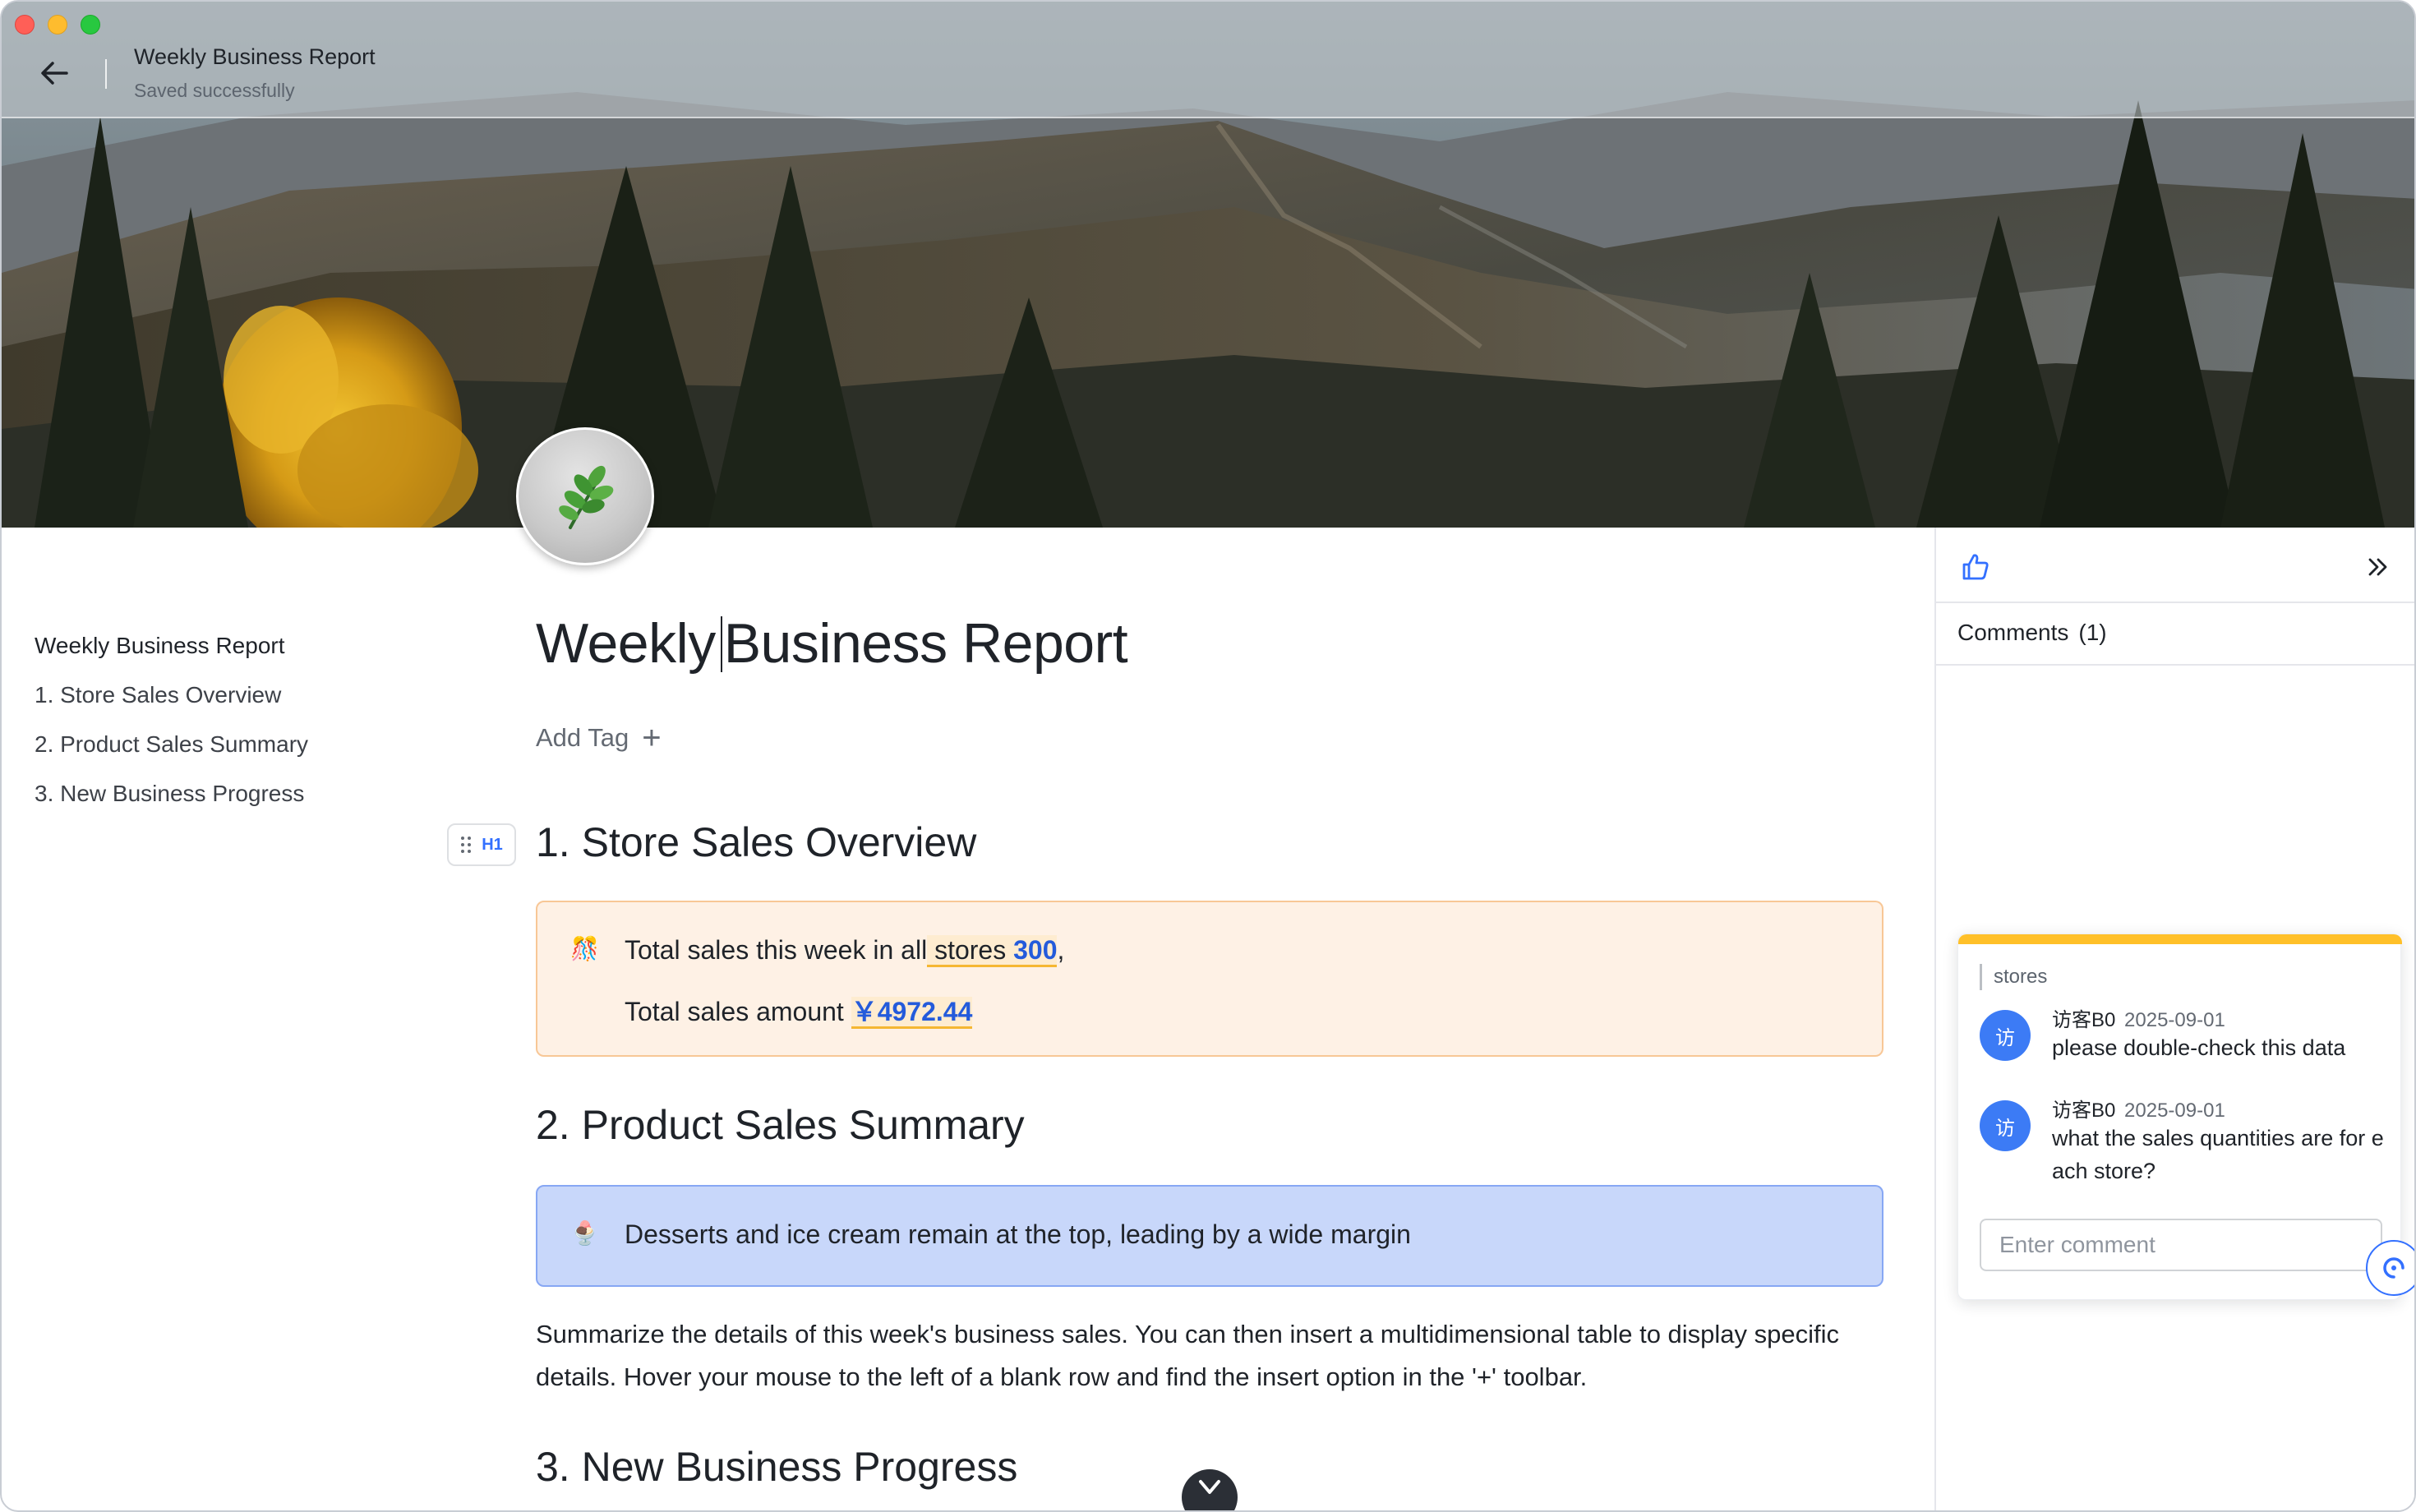 This screenshot has width=2416, height=1512. I want to click on title-separator, so click(106, 74).